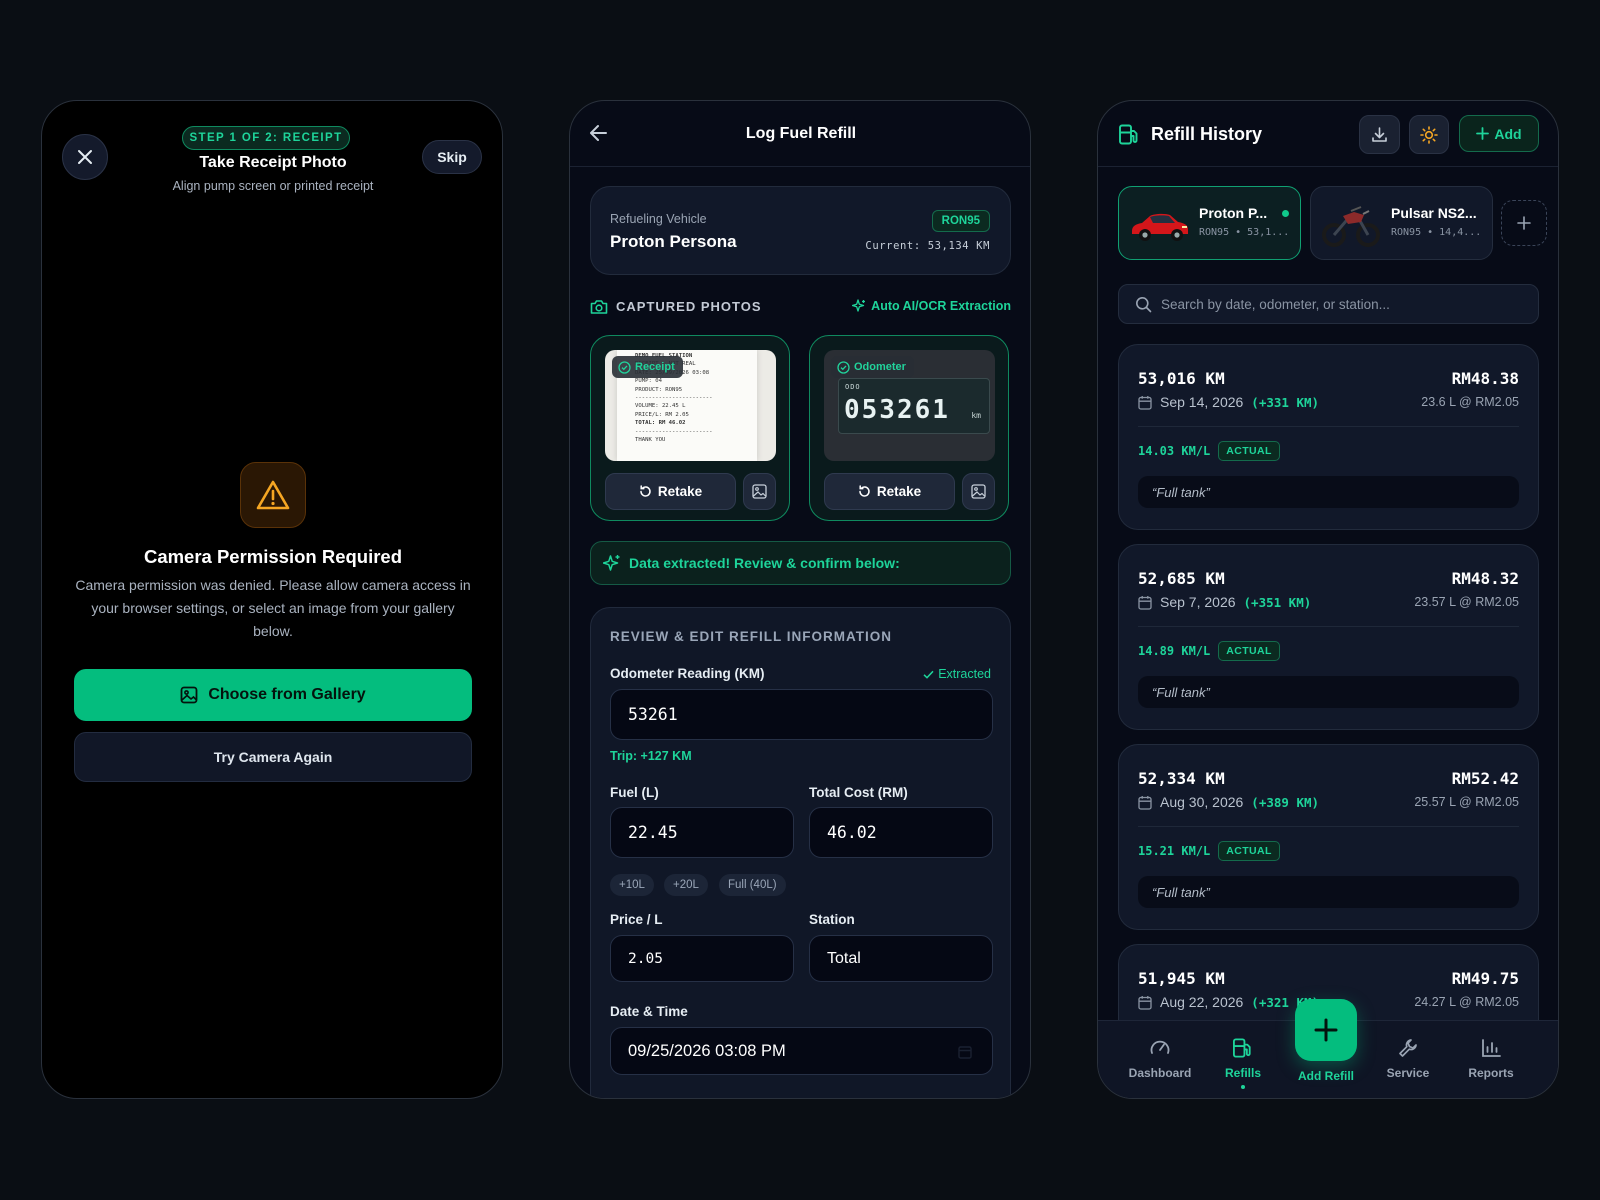  I want to click on receipt-line: -----------------------, so click(674, 431).